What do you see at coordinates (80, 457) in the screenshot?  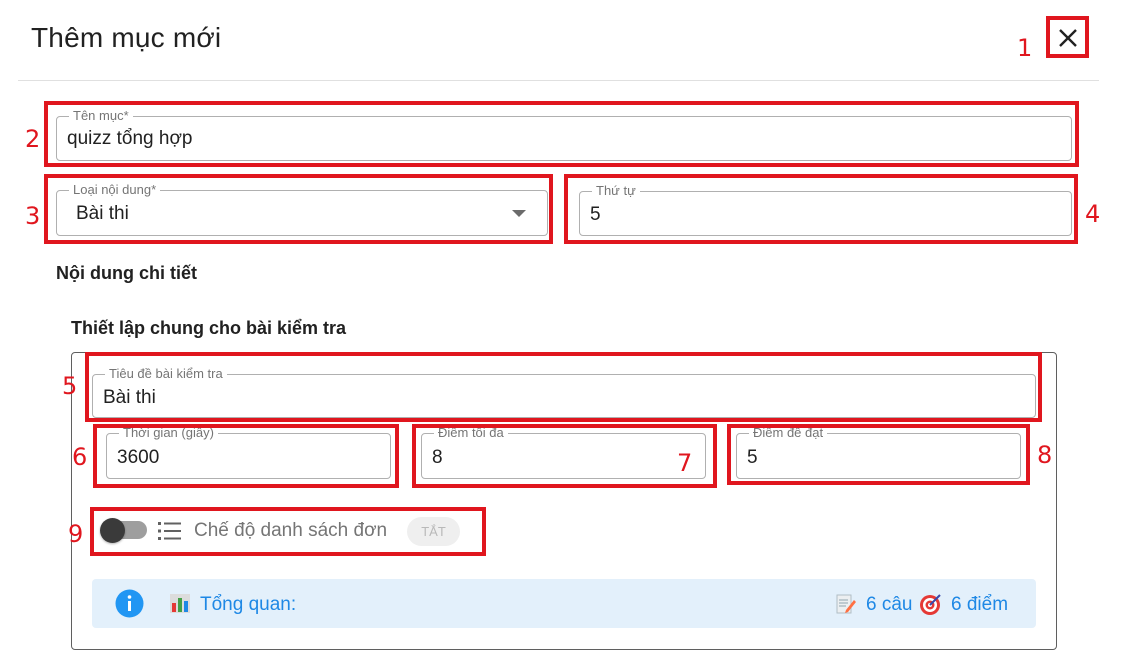 I see `annotation-number-6: 6` at bounding box center [80, 457].